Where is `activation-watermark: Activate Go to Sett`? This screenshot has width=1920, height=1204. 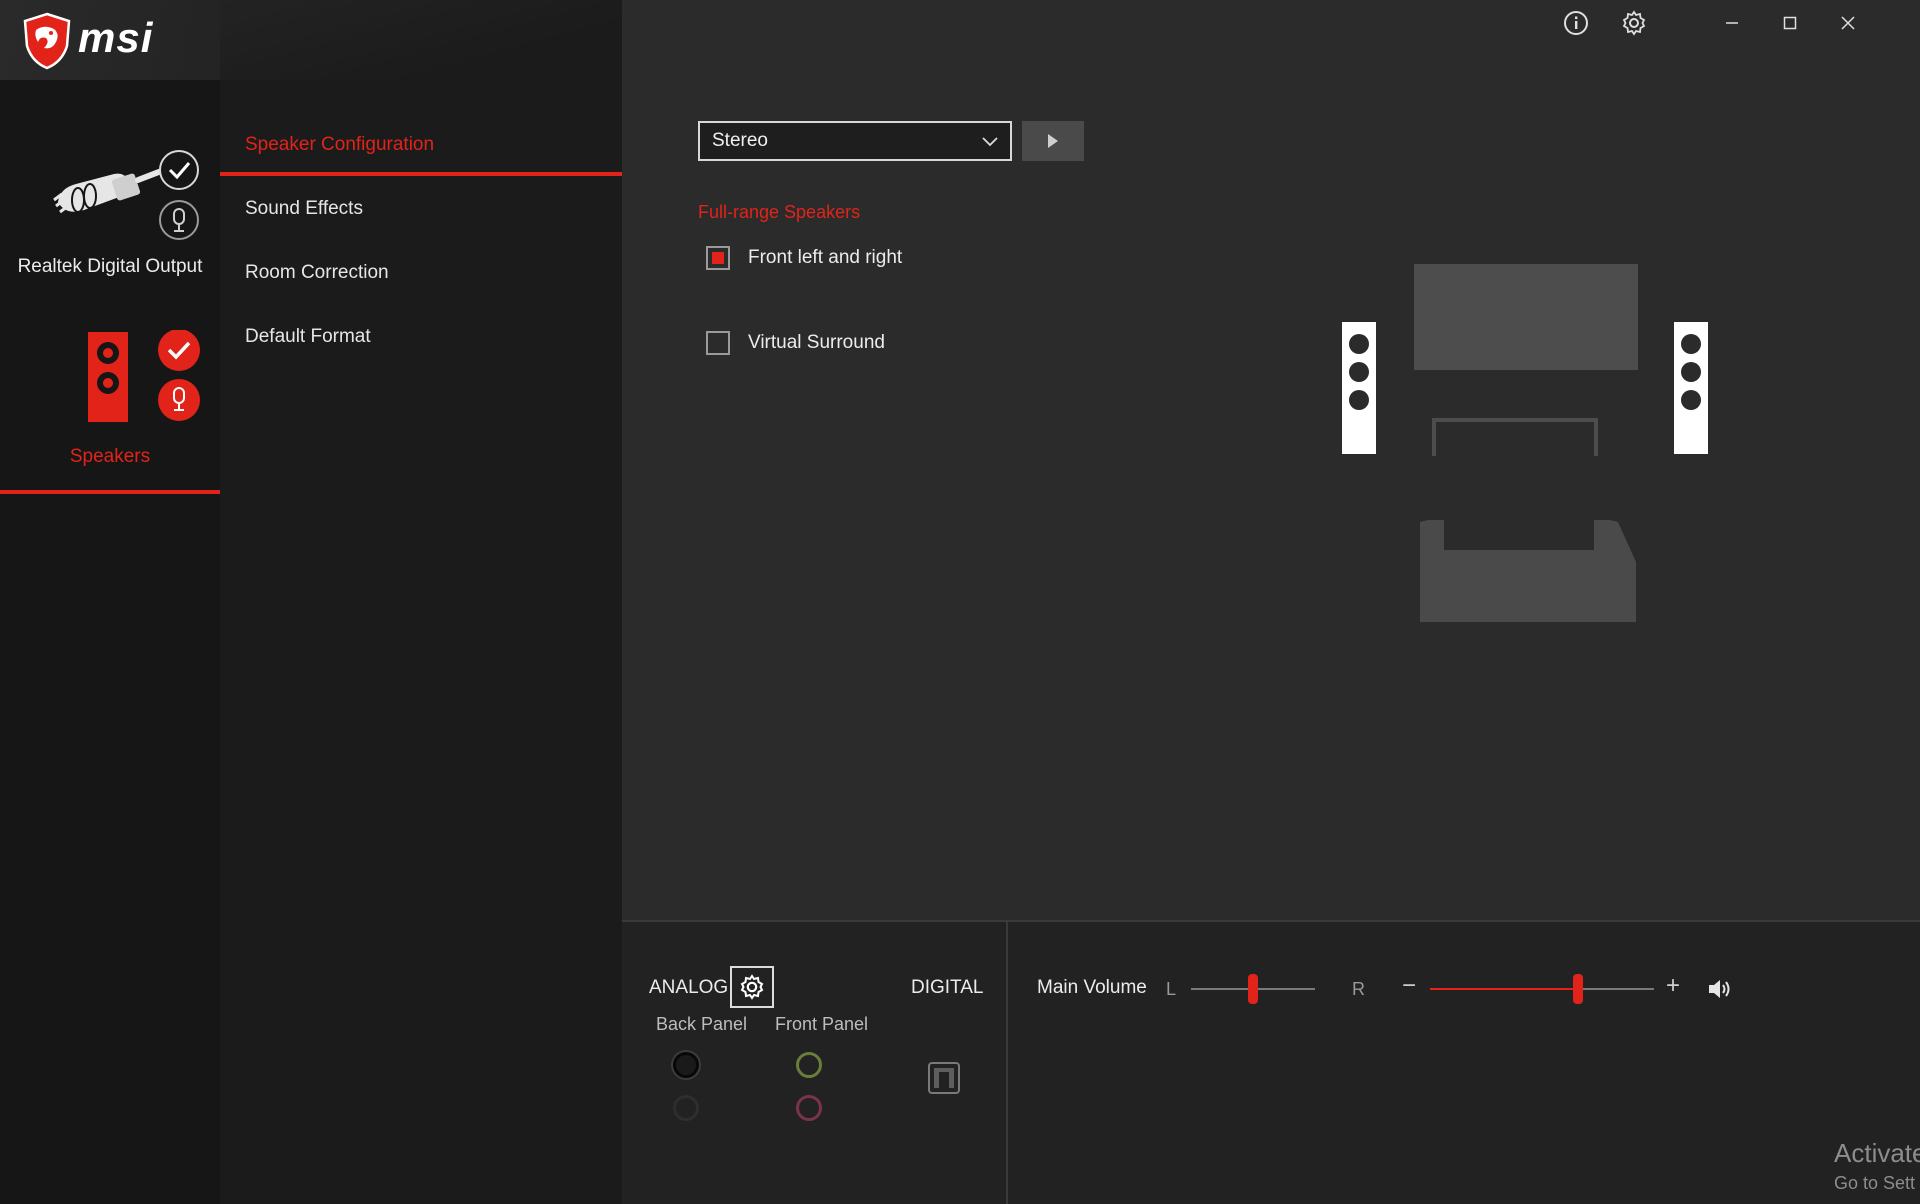 activation-watermark: Activate Go to Sett is located at coordinates (1877, 1166).